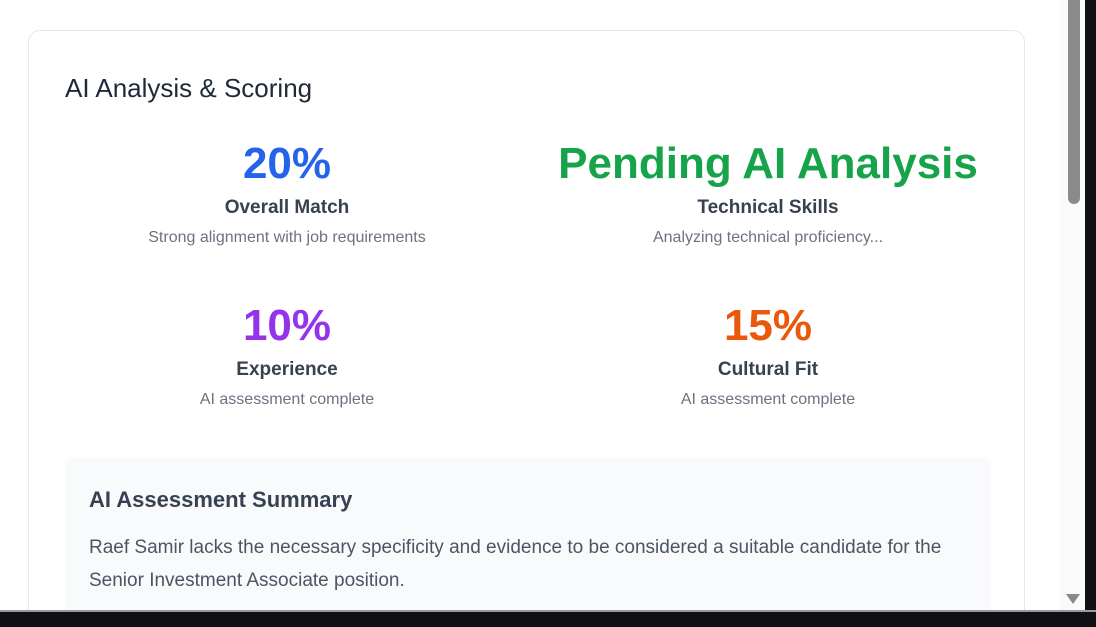 The width and height of the screenshot is (1096, 627). What do you see at coordinates (768, 163) in the screenshot?
I see `metric-value: Pending AI Analysis` at bounding box center [768, 163].